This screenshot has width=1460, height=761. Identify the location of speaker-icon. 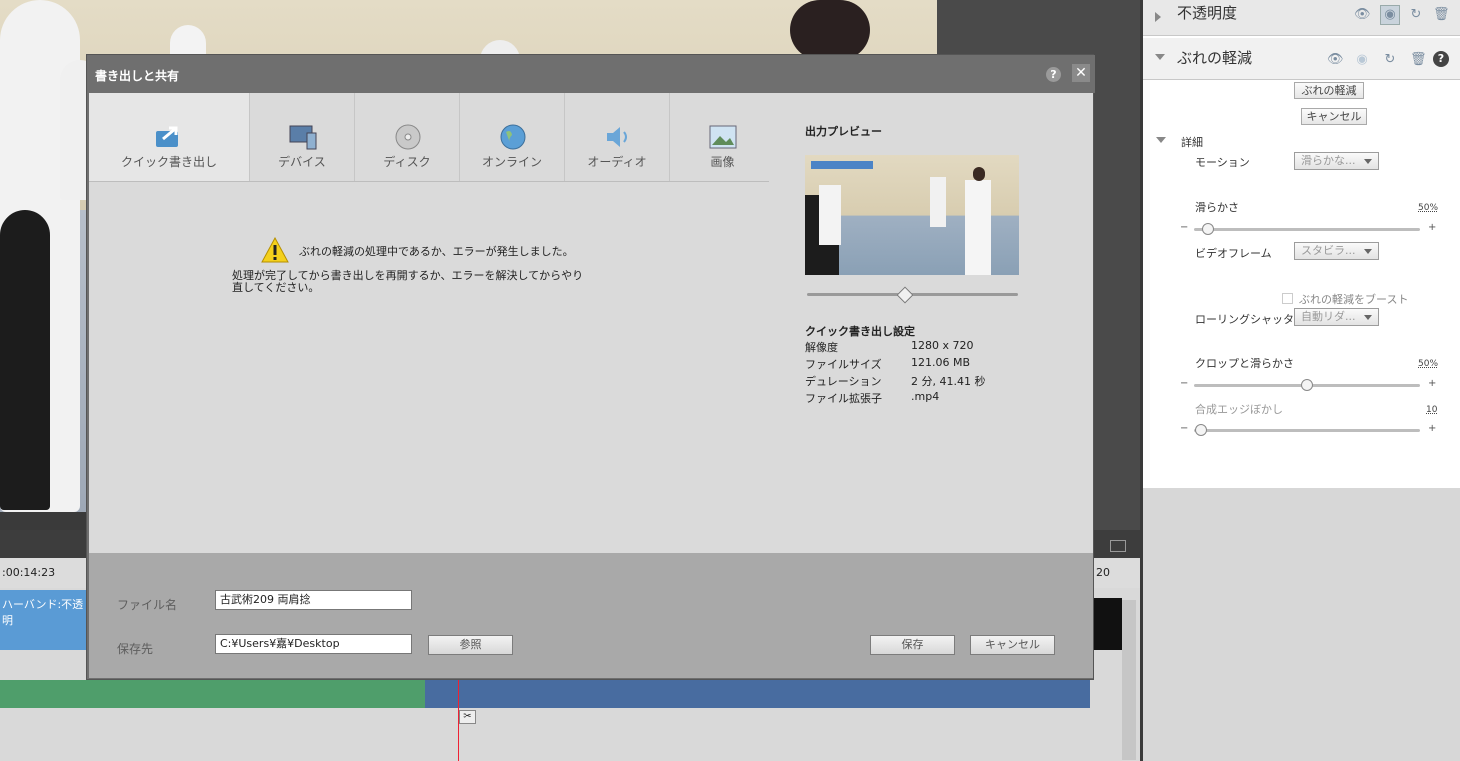
(617, 137).